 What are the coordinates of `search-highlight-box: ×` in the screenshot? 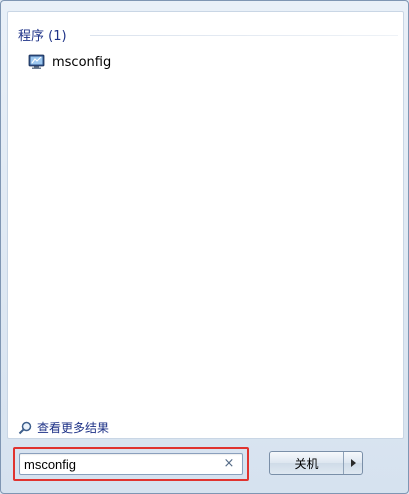 It's located at (131, 464).